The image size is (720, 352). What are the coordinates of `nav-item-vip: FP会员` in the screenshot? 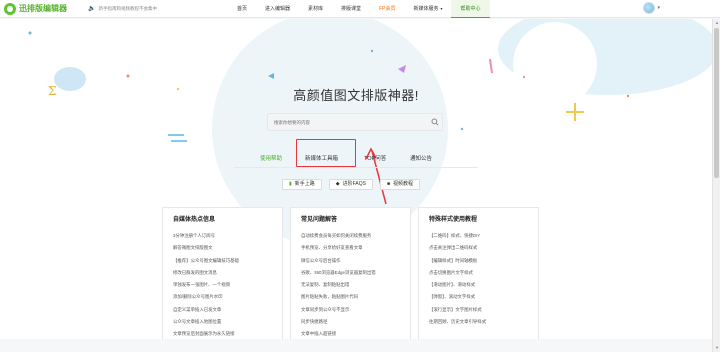 It's located at (387, 9).